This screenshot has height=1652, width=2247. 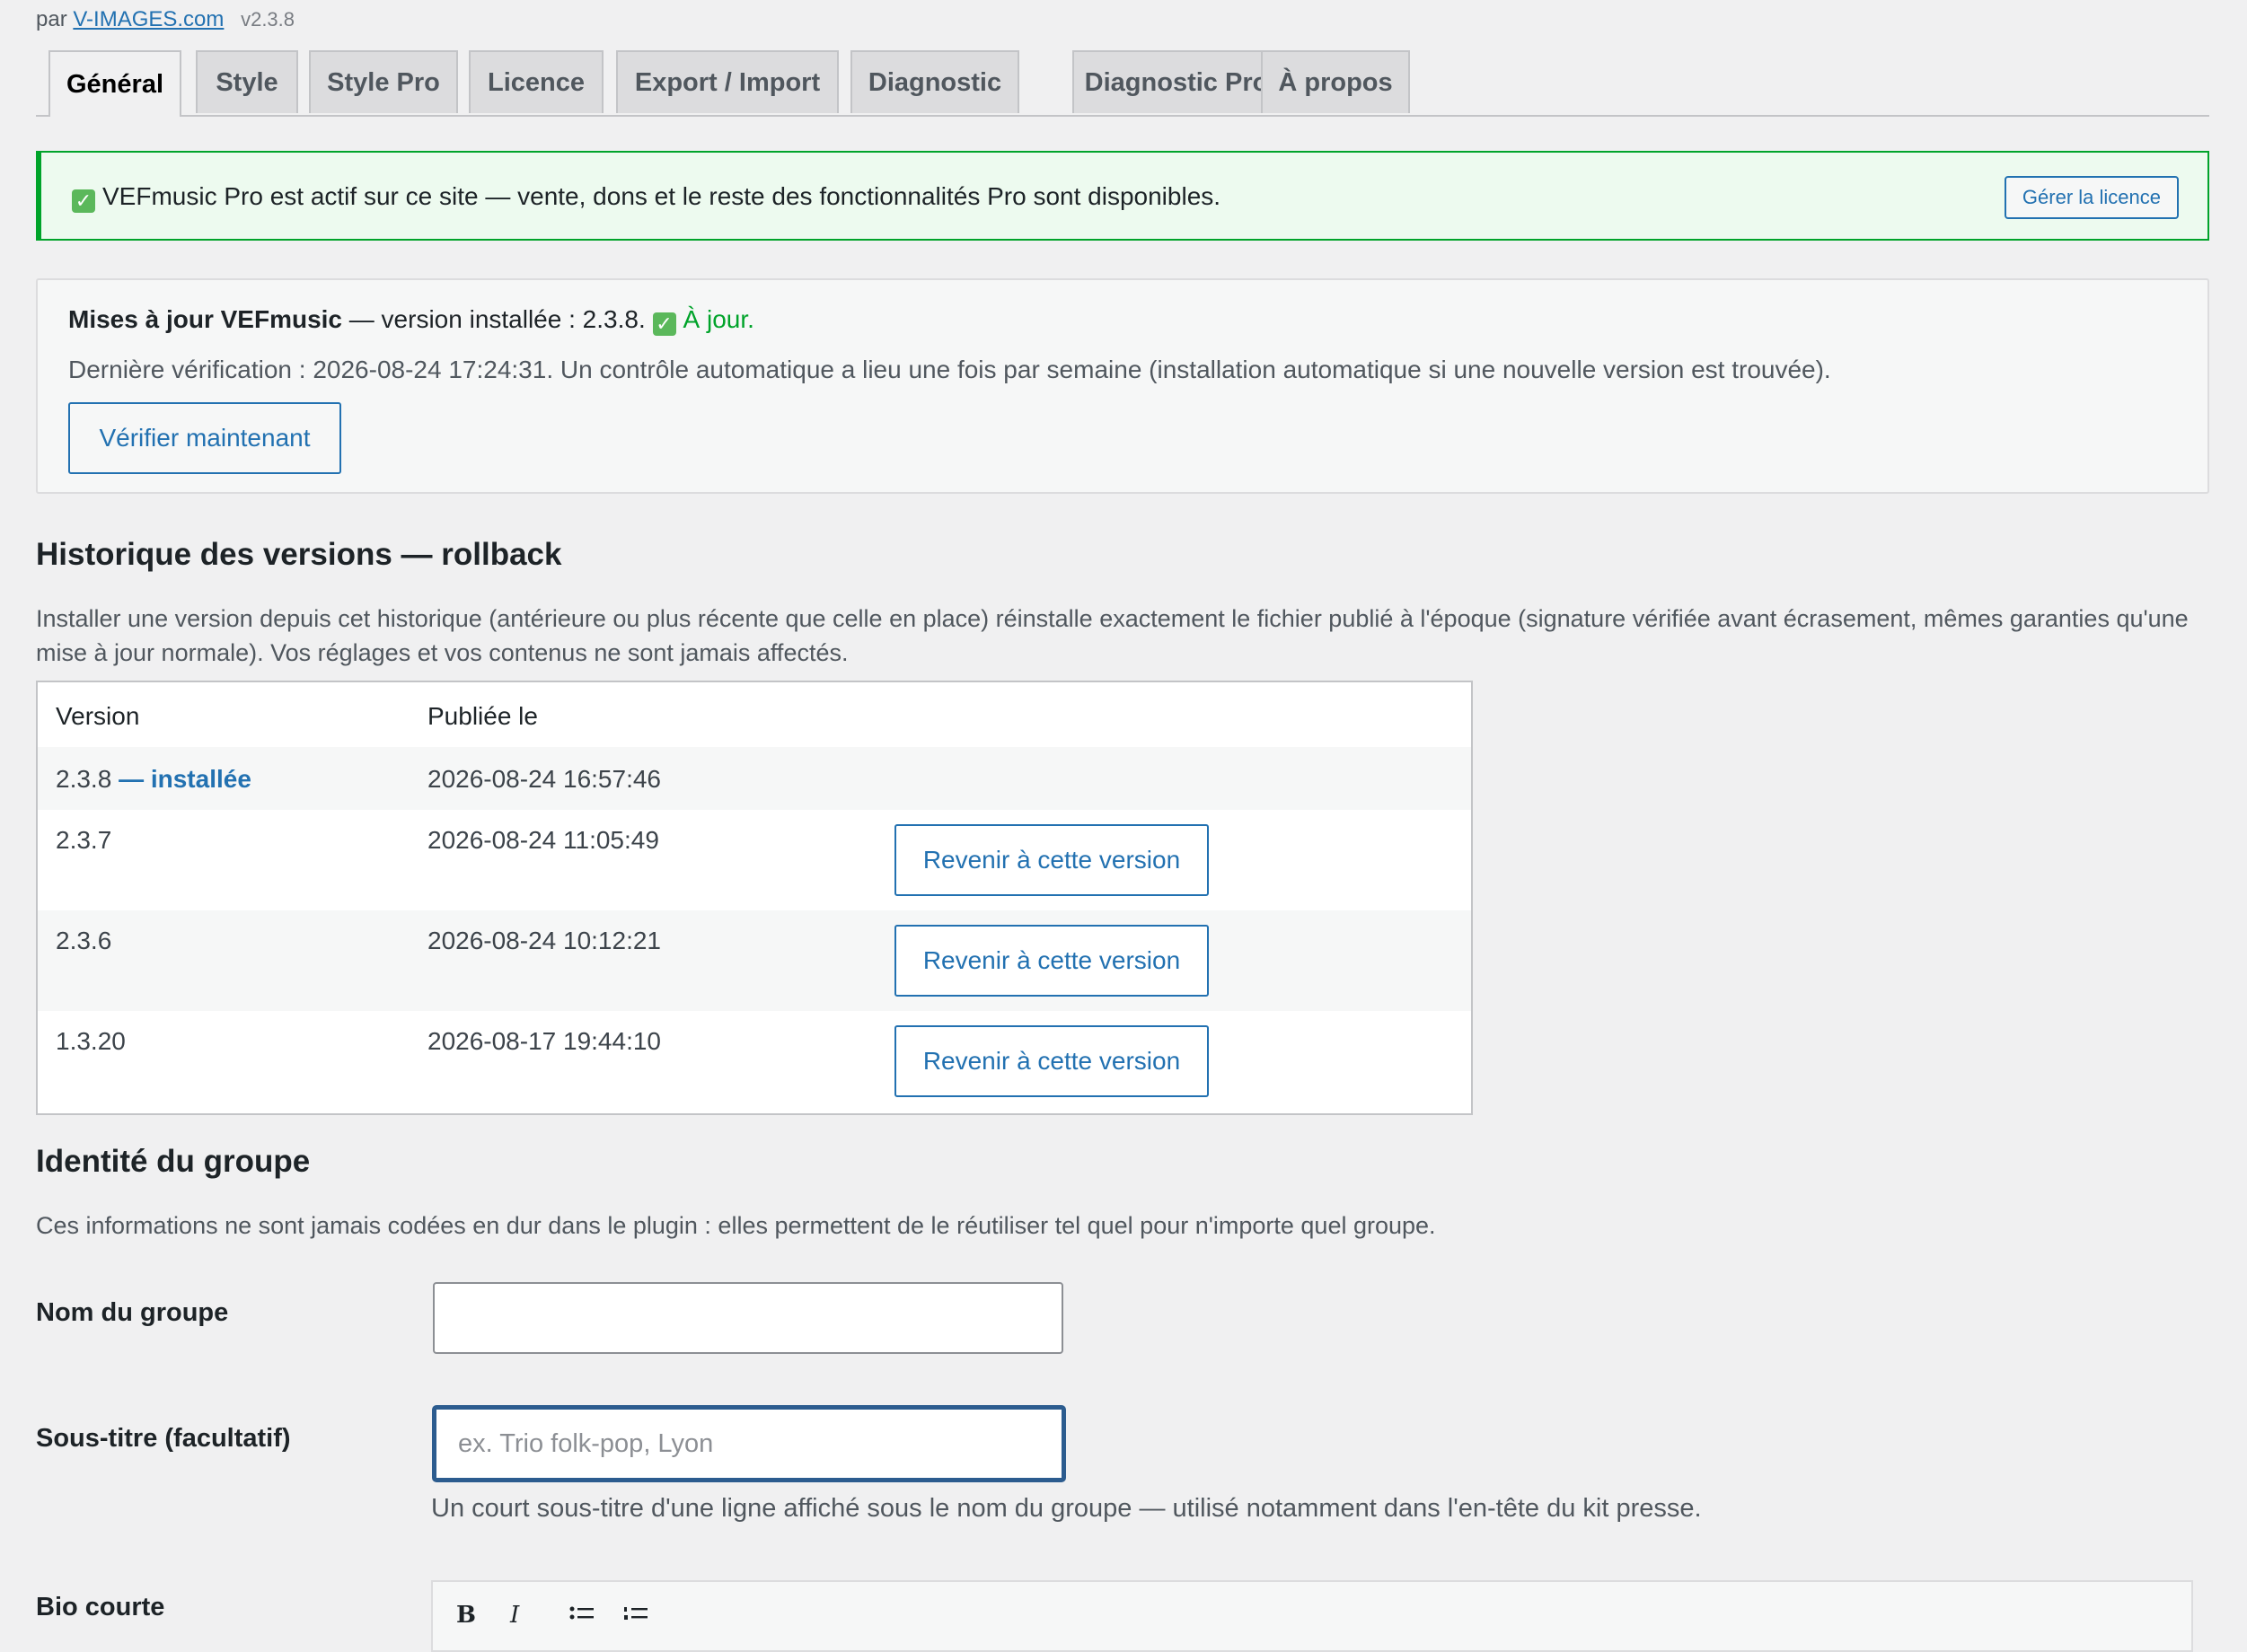 I want to click on numbered-list-icon, so click(x=635, y=1617).